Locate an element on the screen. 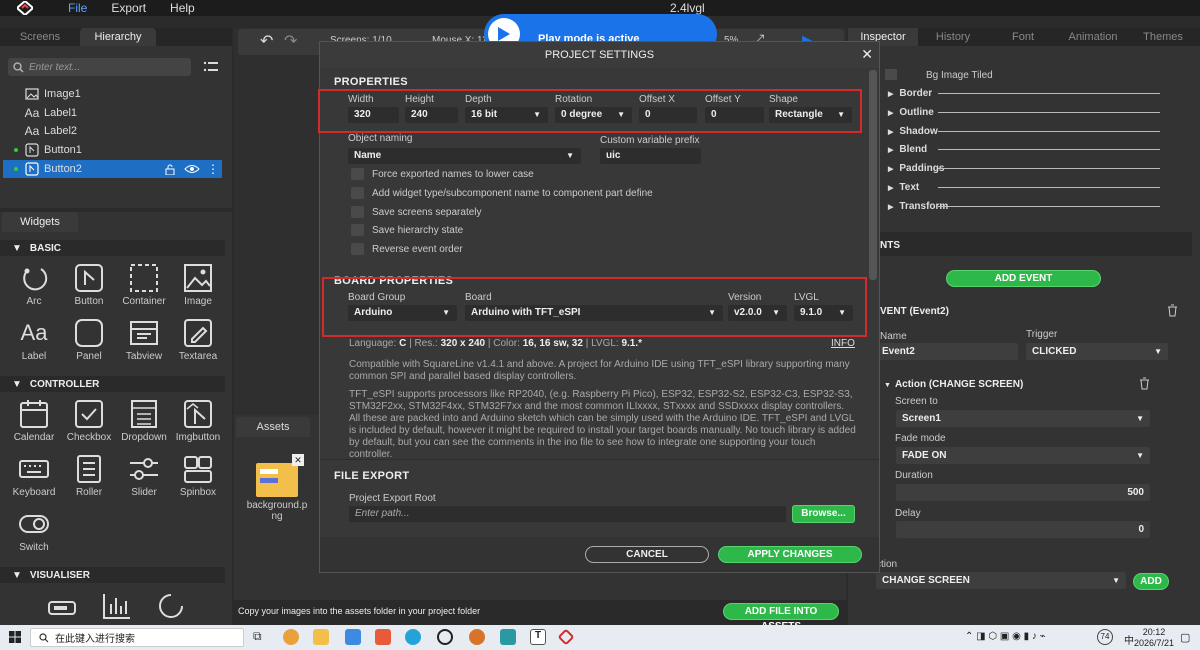 Image resolution: width=1200 pixels, height=650 pixels. undo-icon: ↶ is located at coordinates (266, 41).